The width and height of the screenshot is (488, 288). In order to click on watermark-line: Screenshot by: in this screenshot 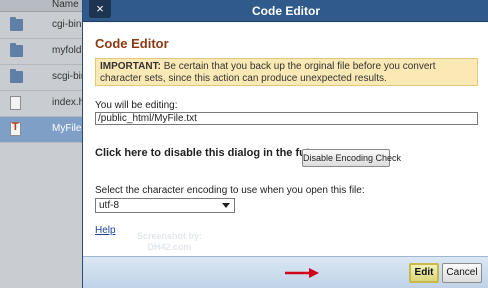, I will do `click(170, 236)`.